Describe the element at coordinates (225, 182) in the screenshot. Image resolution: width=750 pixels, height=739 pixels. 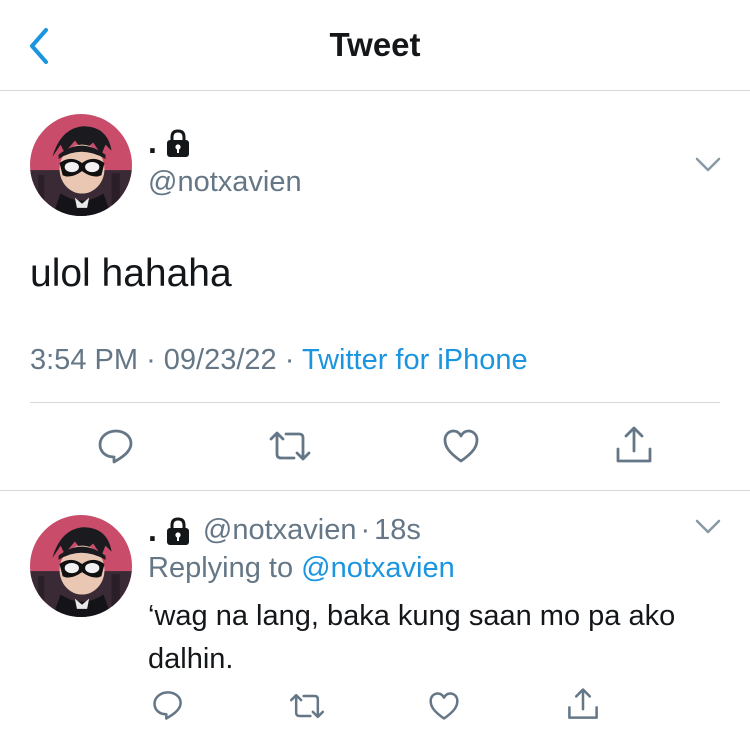
I see `handle: @notxavien` at that location.